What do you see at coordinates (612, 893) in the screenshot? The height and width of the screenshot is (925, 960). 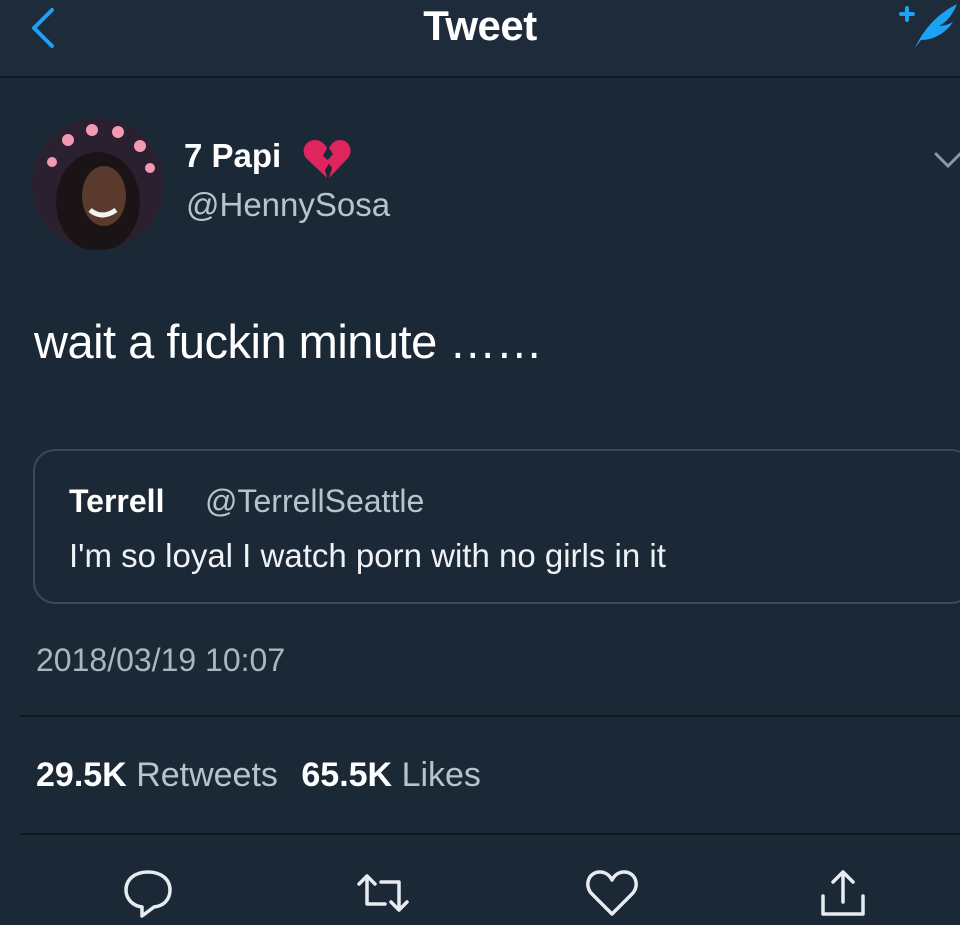 I see `like-icon` at bounding box center [612, 893].